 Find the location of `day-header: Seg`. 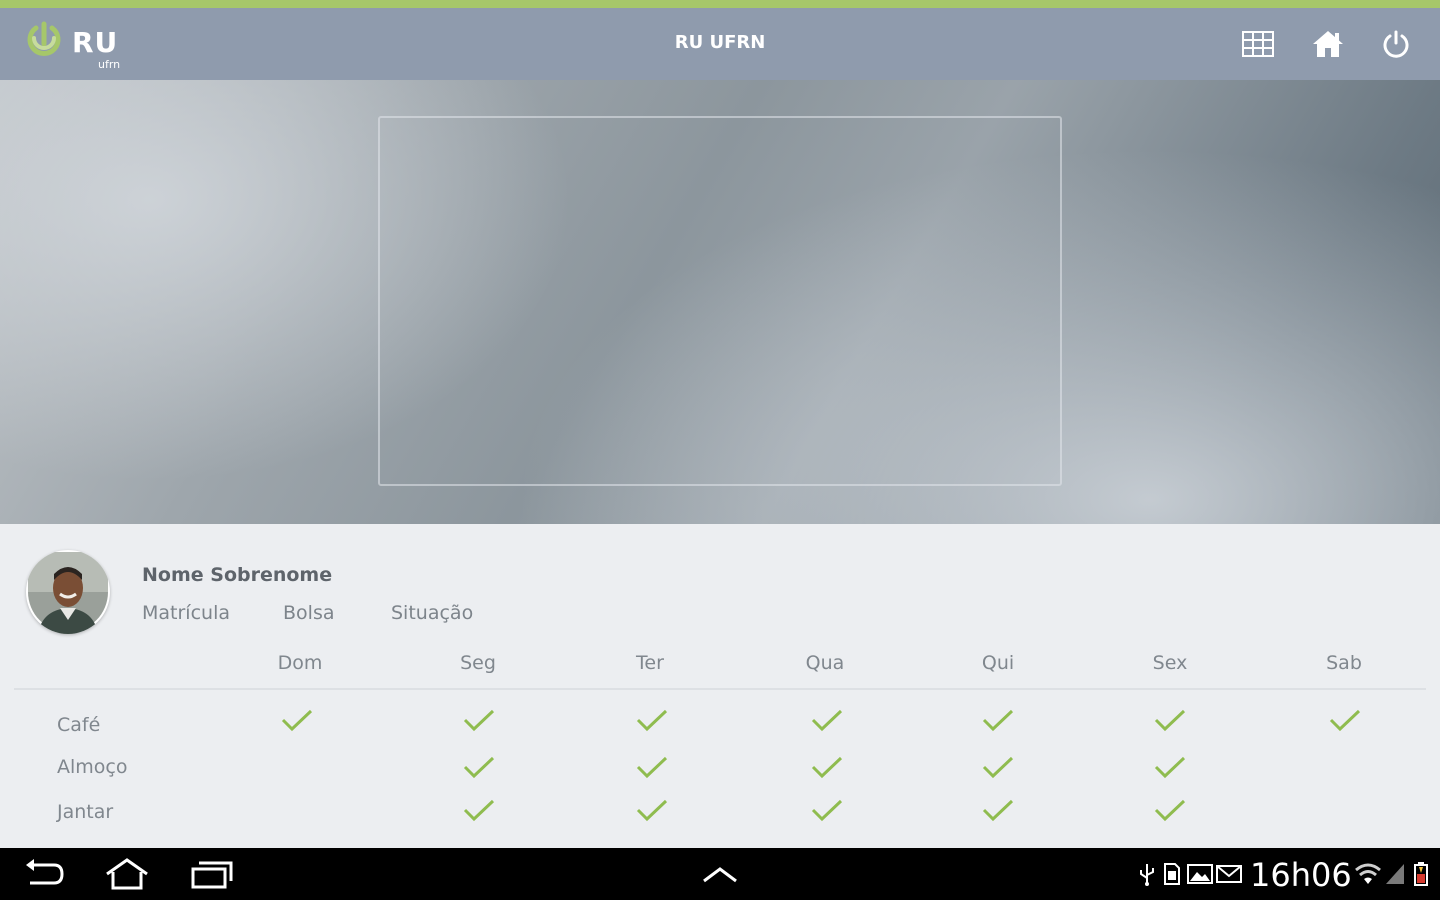

day-header: Seg is located at coordinates (478, 663).